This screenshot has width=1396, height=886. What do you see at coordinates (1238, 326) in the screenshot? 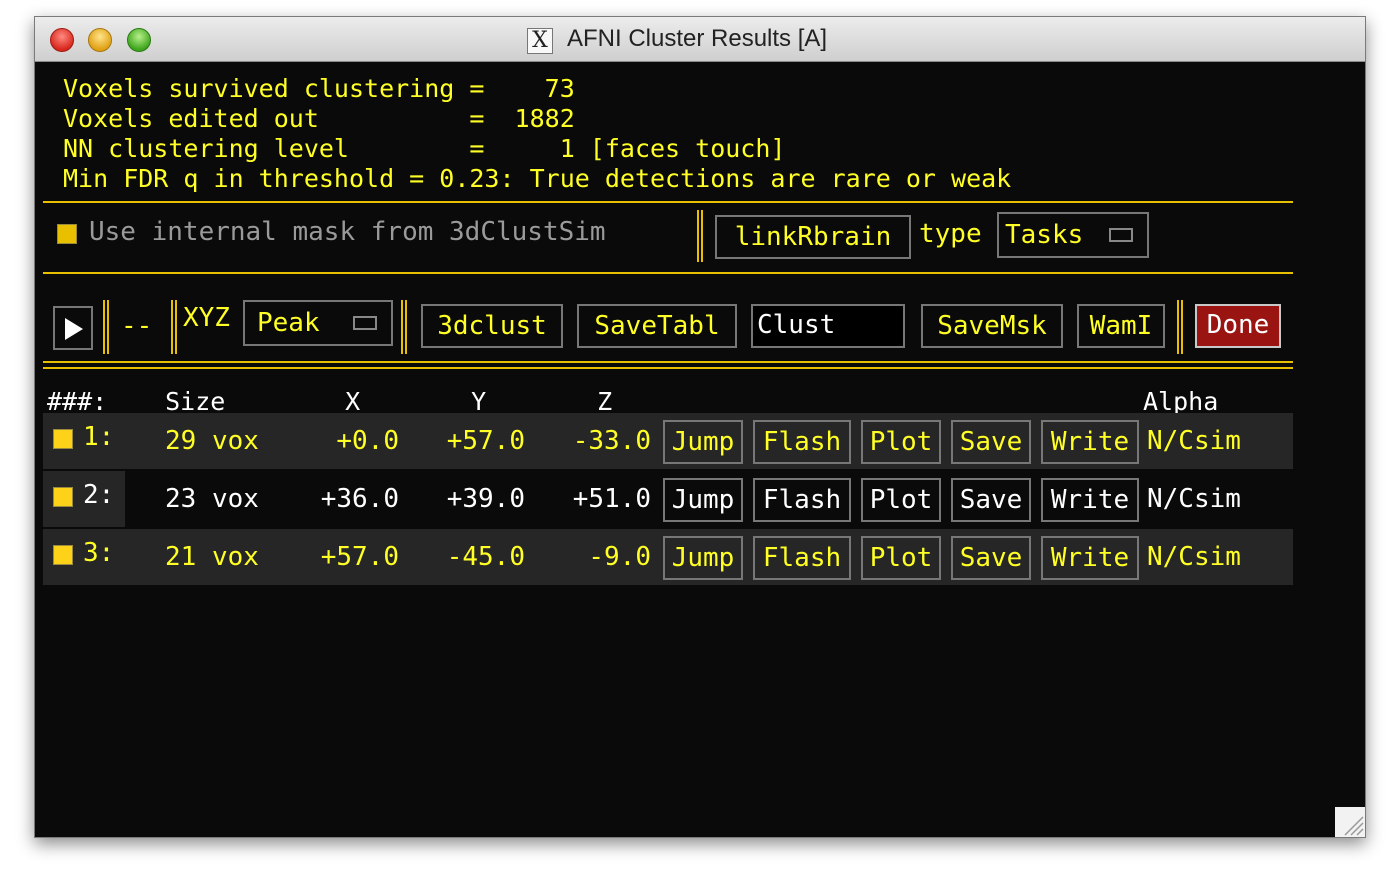
I see `done-button: Done` at bounding box center [1238, 326].